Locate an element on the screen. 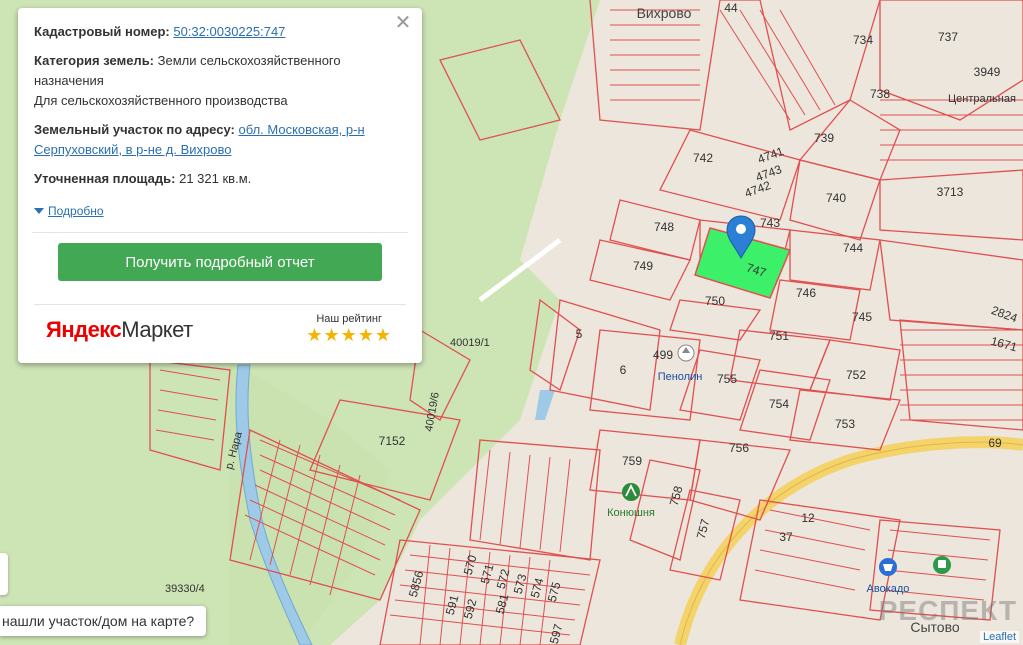 This screenshot has height=645, width=1023. area-label: Уточненная площадь: is located at coordinates (105, 178).